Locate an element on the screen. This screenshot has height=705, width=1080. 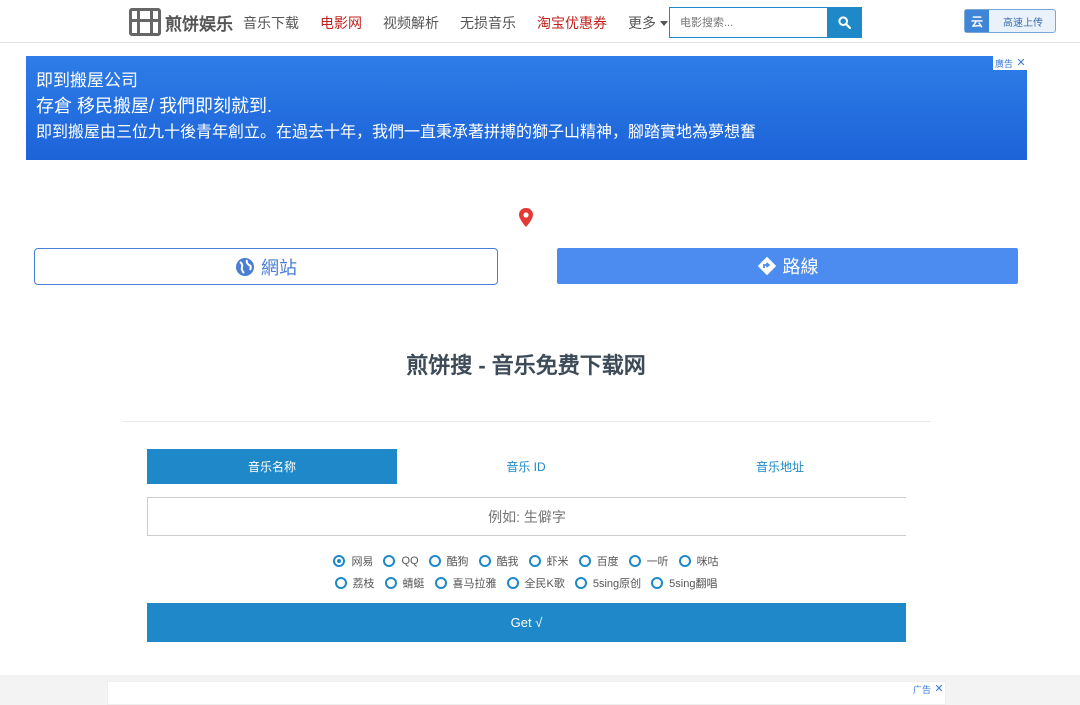
radio-ximalaya: 喜马拉雅 is located at coordinates (465, 583).